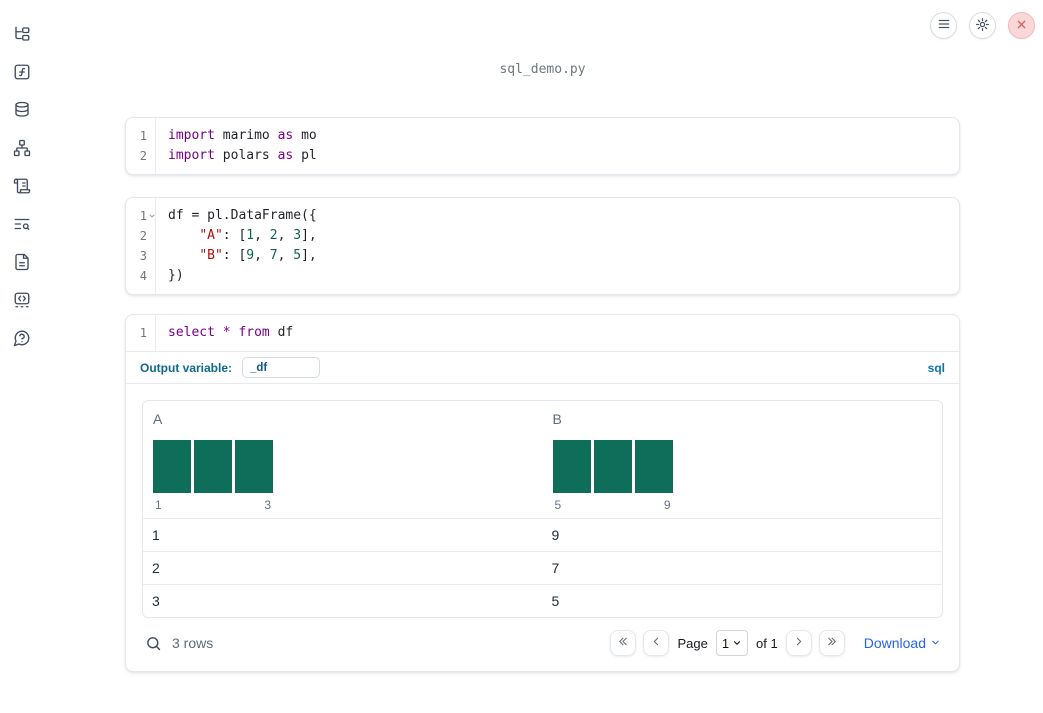 The width and height of the screenshot is (1043, 713). Describe the element at coordinates (297, 235) in the screenshot. I see `code-token: 3` at that location.